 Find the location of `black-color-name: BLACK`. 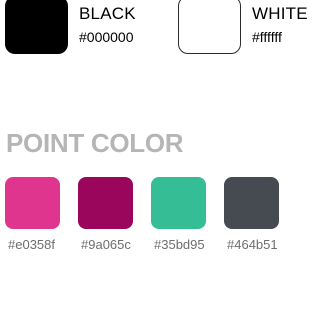

black-color-name: BLACK is located at coordinates (107, 13).